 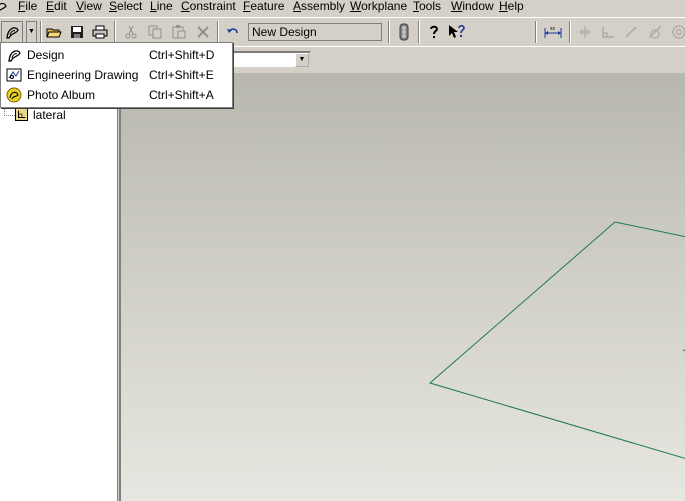 I want to click on line-icon, so click(x=631, y=32).